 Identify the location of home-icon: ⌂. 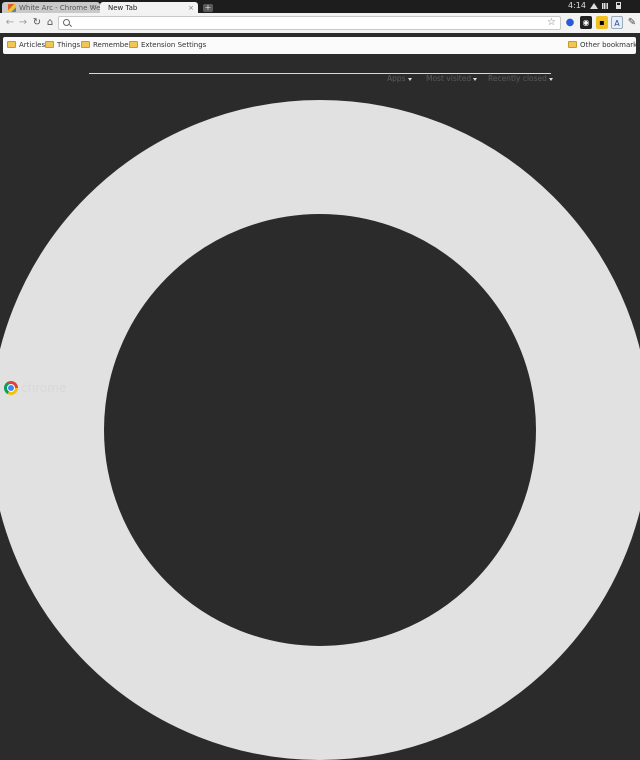
(50, 23).